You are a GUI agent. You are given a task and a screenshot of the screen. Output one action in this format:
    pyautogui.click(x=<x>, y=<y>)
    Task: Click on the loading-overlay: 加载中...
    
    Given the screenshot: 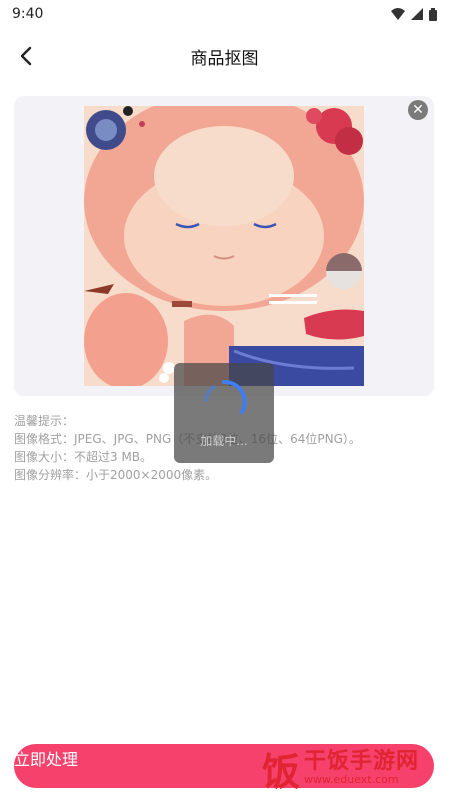 What is the action you would take?
    pyautogui.click(x=224, y=413)
    